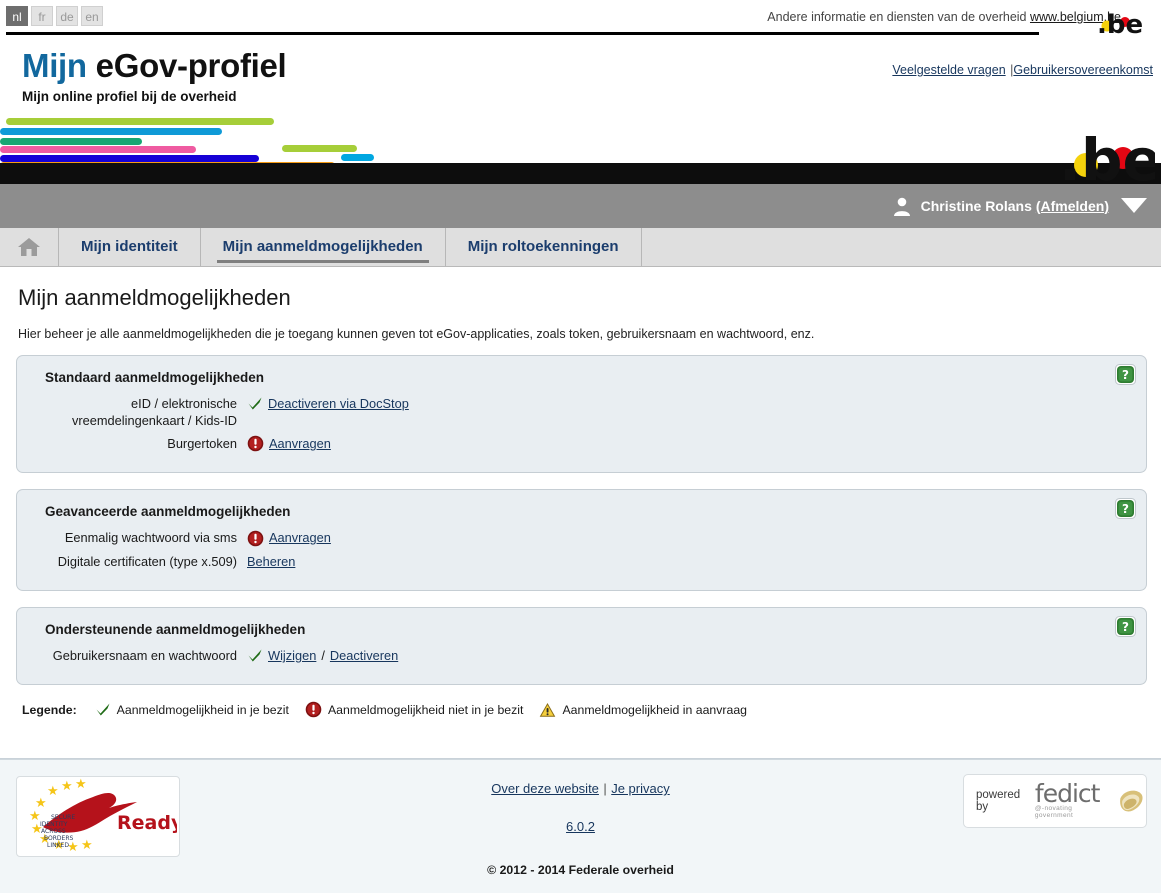 The width and height of the screenshot is (1161, 893). I want to click on action-link-wijzigen: Wijzigen, so click(292, 655).